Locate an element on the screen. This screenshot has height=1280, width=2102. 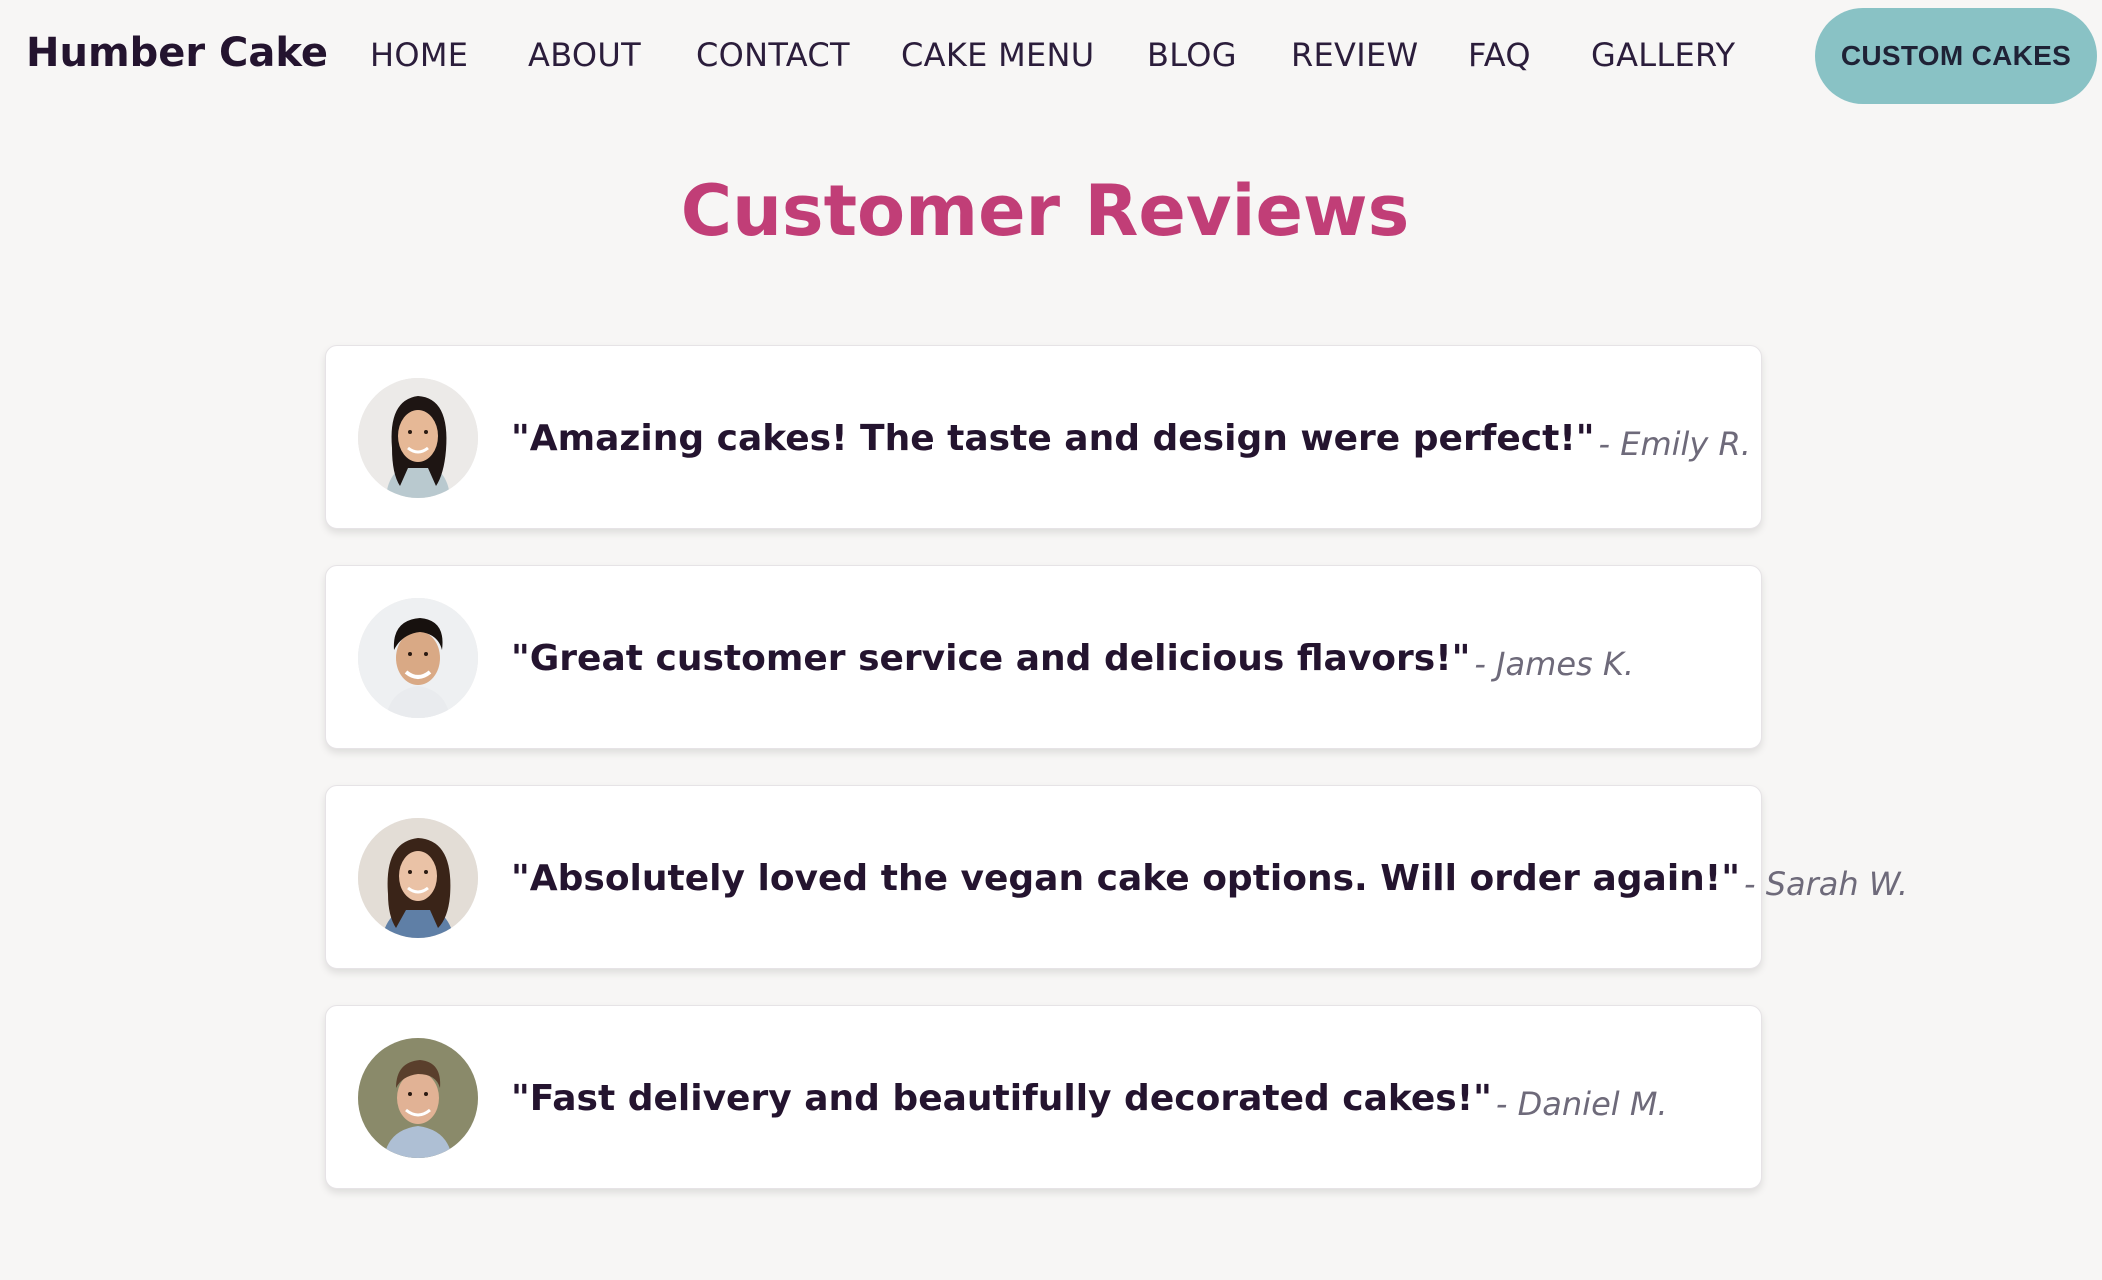
review-author: - Sarah W. is located at coordinates (1826, 884).